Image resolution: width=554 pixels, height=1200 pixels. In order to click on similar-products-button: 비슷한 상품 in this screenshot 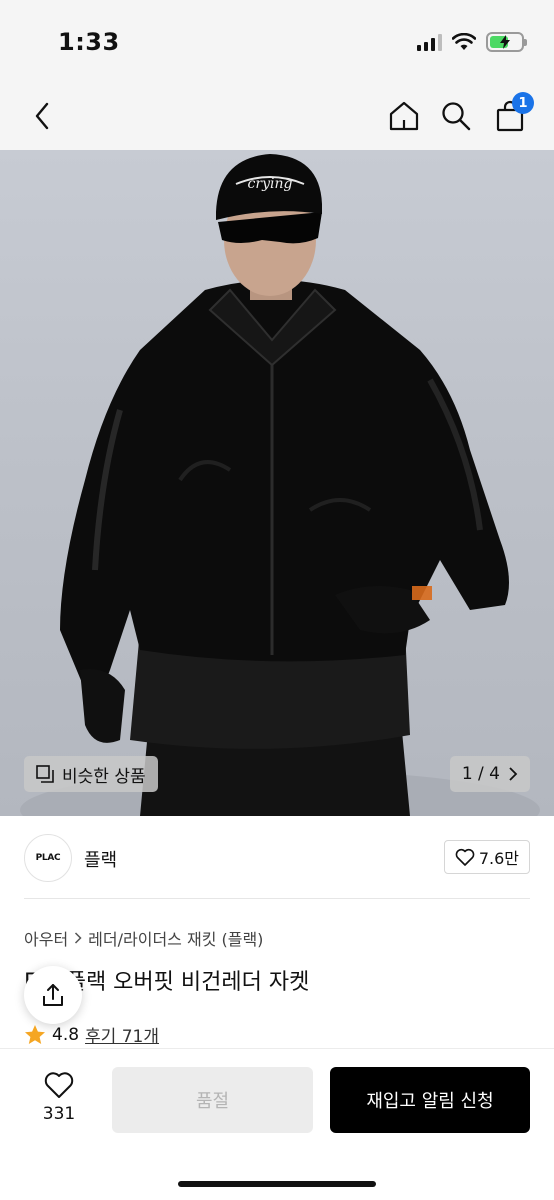, I will do `click(91, 774)`.